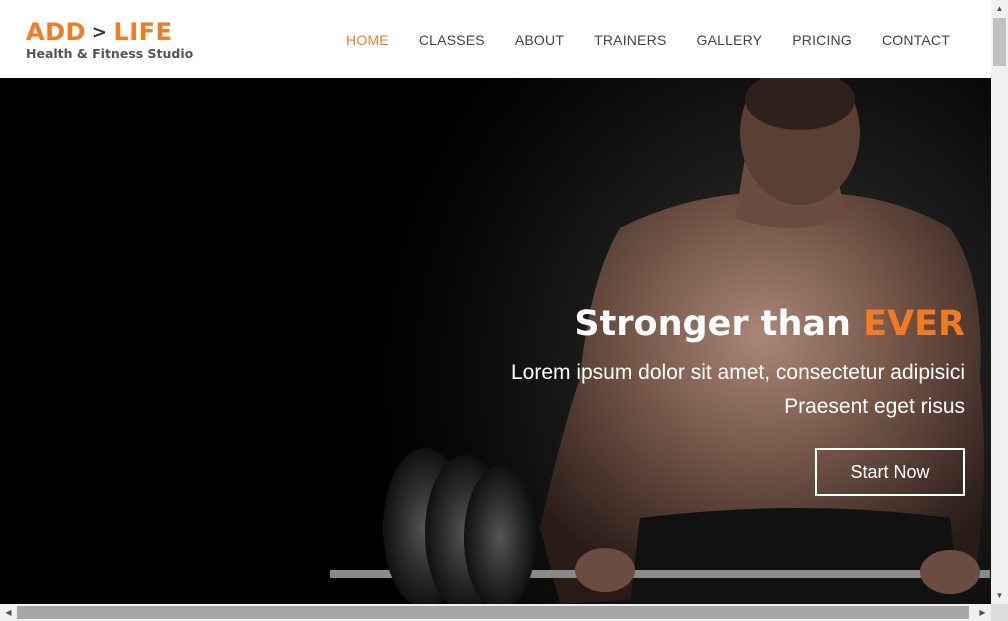 The height and width of the screenshot is (621, 1008). What do you see at coordinates (367, 40) in the screenshot?
I see `nav-home: HOME` at bounding box center [367, 40].